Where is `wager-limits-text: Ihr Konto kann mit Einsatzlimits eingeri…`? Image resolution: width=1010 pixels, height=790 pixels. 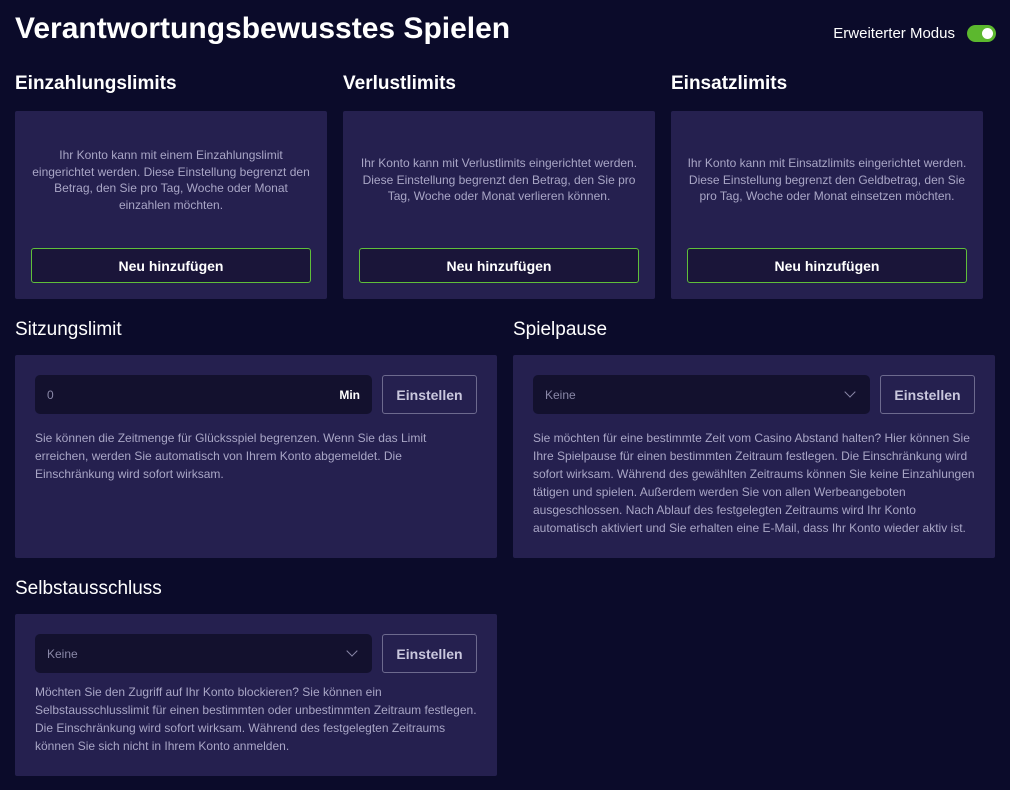 wager-limits-text: Ihr Konto kann mit Einsatzlimits eingeri… is located at coordinates (827, 179).